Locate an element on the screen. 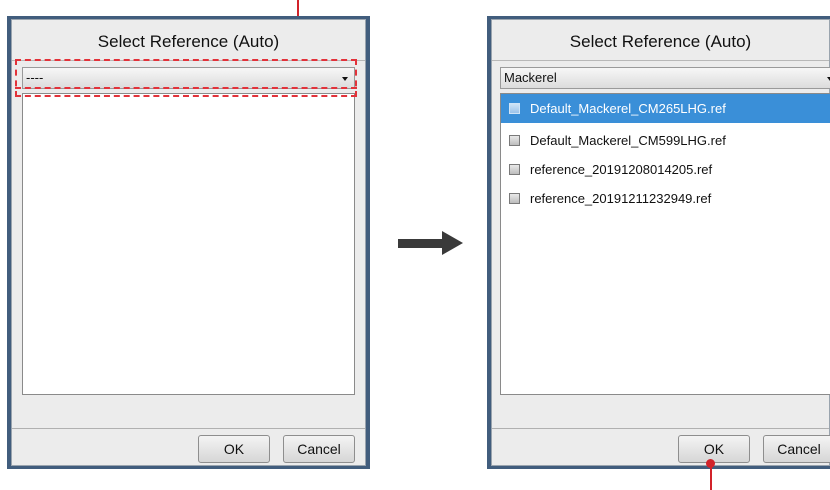 The height and width of the screenshot is (490, 830). right-arrow-icon is located at coordinates (422, 243).